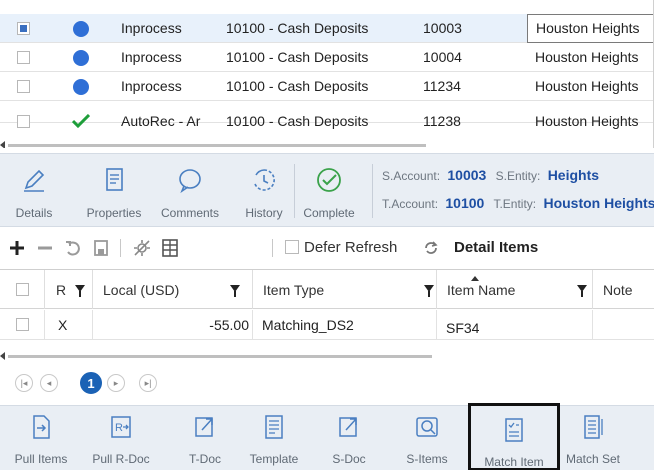  What do you see at coordinates (349, 438) in the screenshot?
I see `sdoc-button: S-Doc` at bounding box center [349, 438].